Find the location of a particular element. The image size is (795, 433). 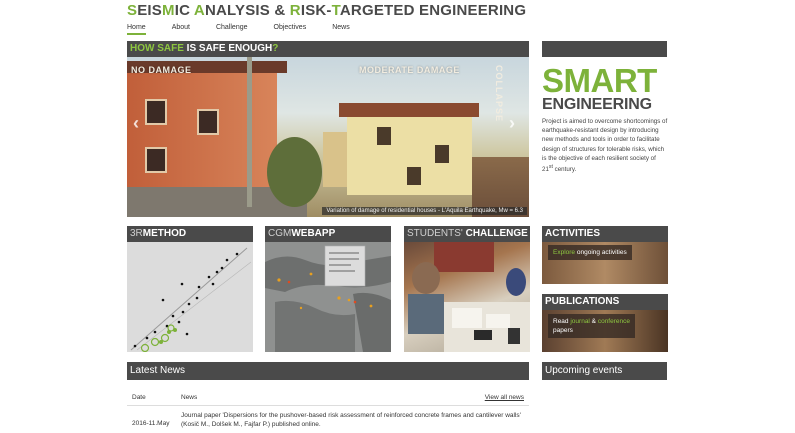

site-title-part: ISK- is located at coordinates (316, 10).